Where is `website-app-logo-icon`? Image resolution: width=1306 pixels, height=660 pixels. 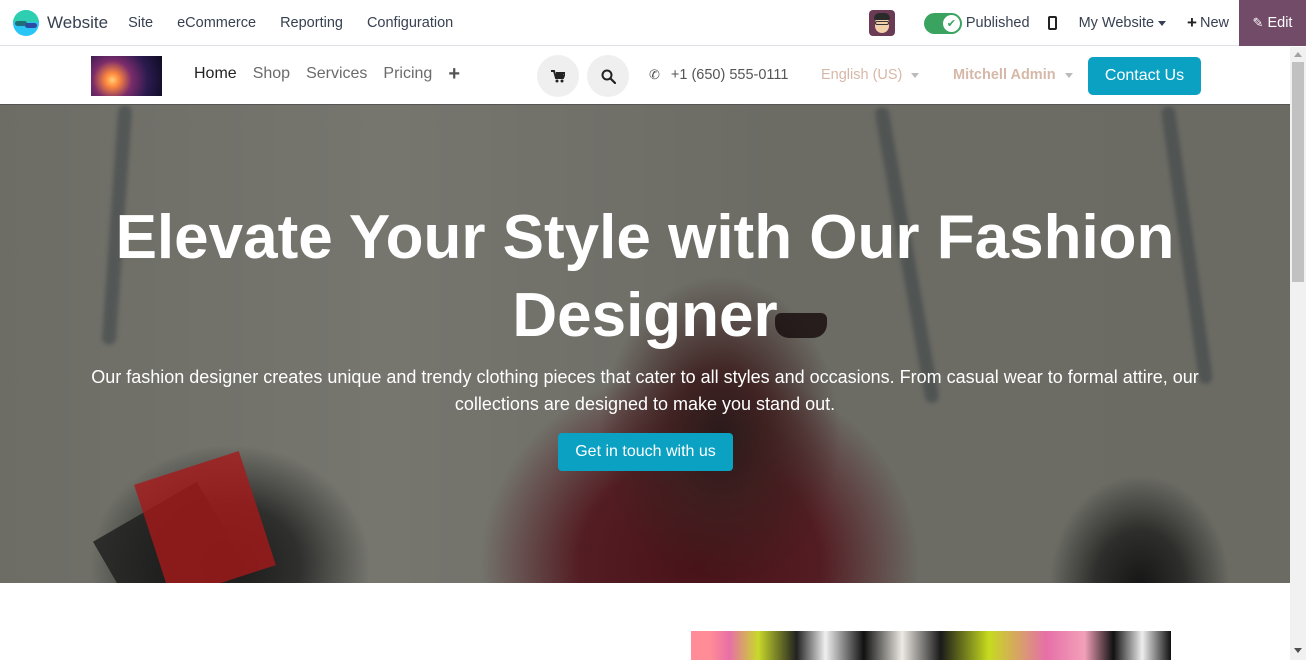 website-app-logo-icon is located at coordinates (26, 22).